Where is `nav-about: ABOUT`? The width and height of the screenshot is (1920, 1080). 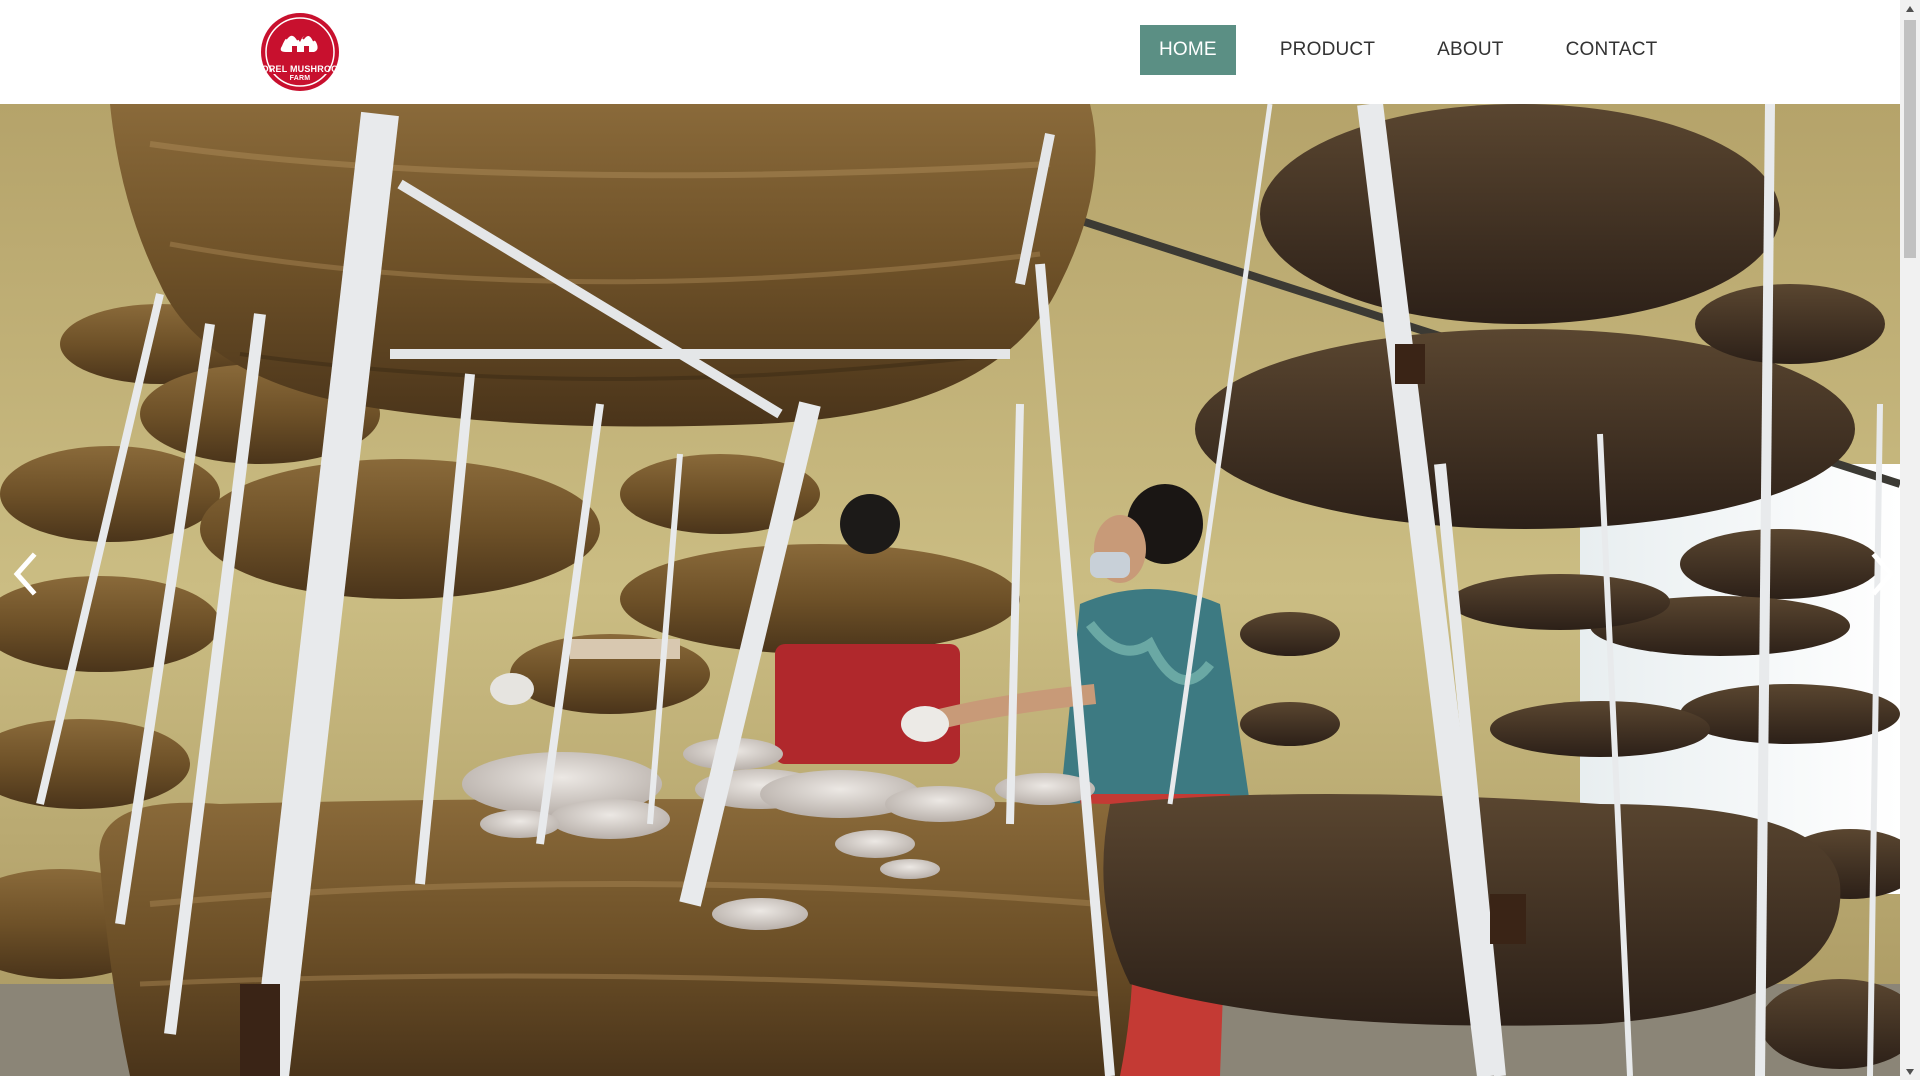 nav-about: ABOUT is located at coordinates (1470, 50).